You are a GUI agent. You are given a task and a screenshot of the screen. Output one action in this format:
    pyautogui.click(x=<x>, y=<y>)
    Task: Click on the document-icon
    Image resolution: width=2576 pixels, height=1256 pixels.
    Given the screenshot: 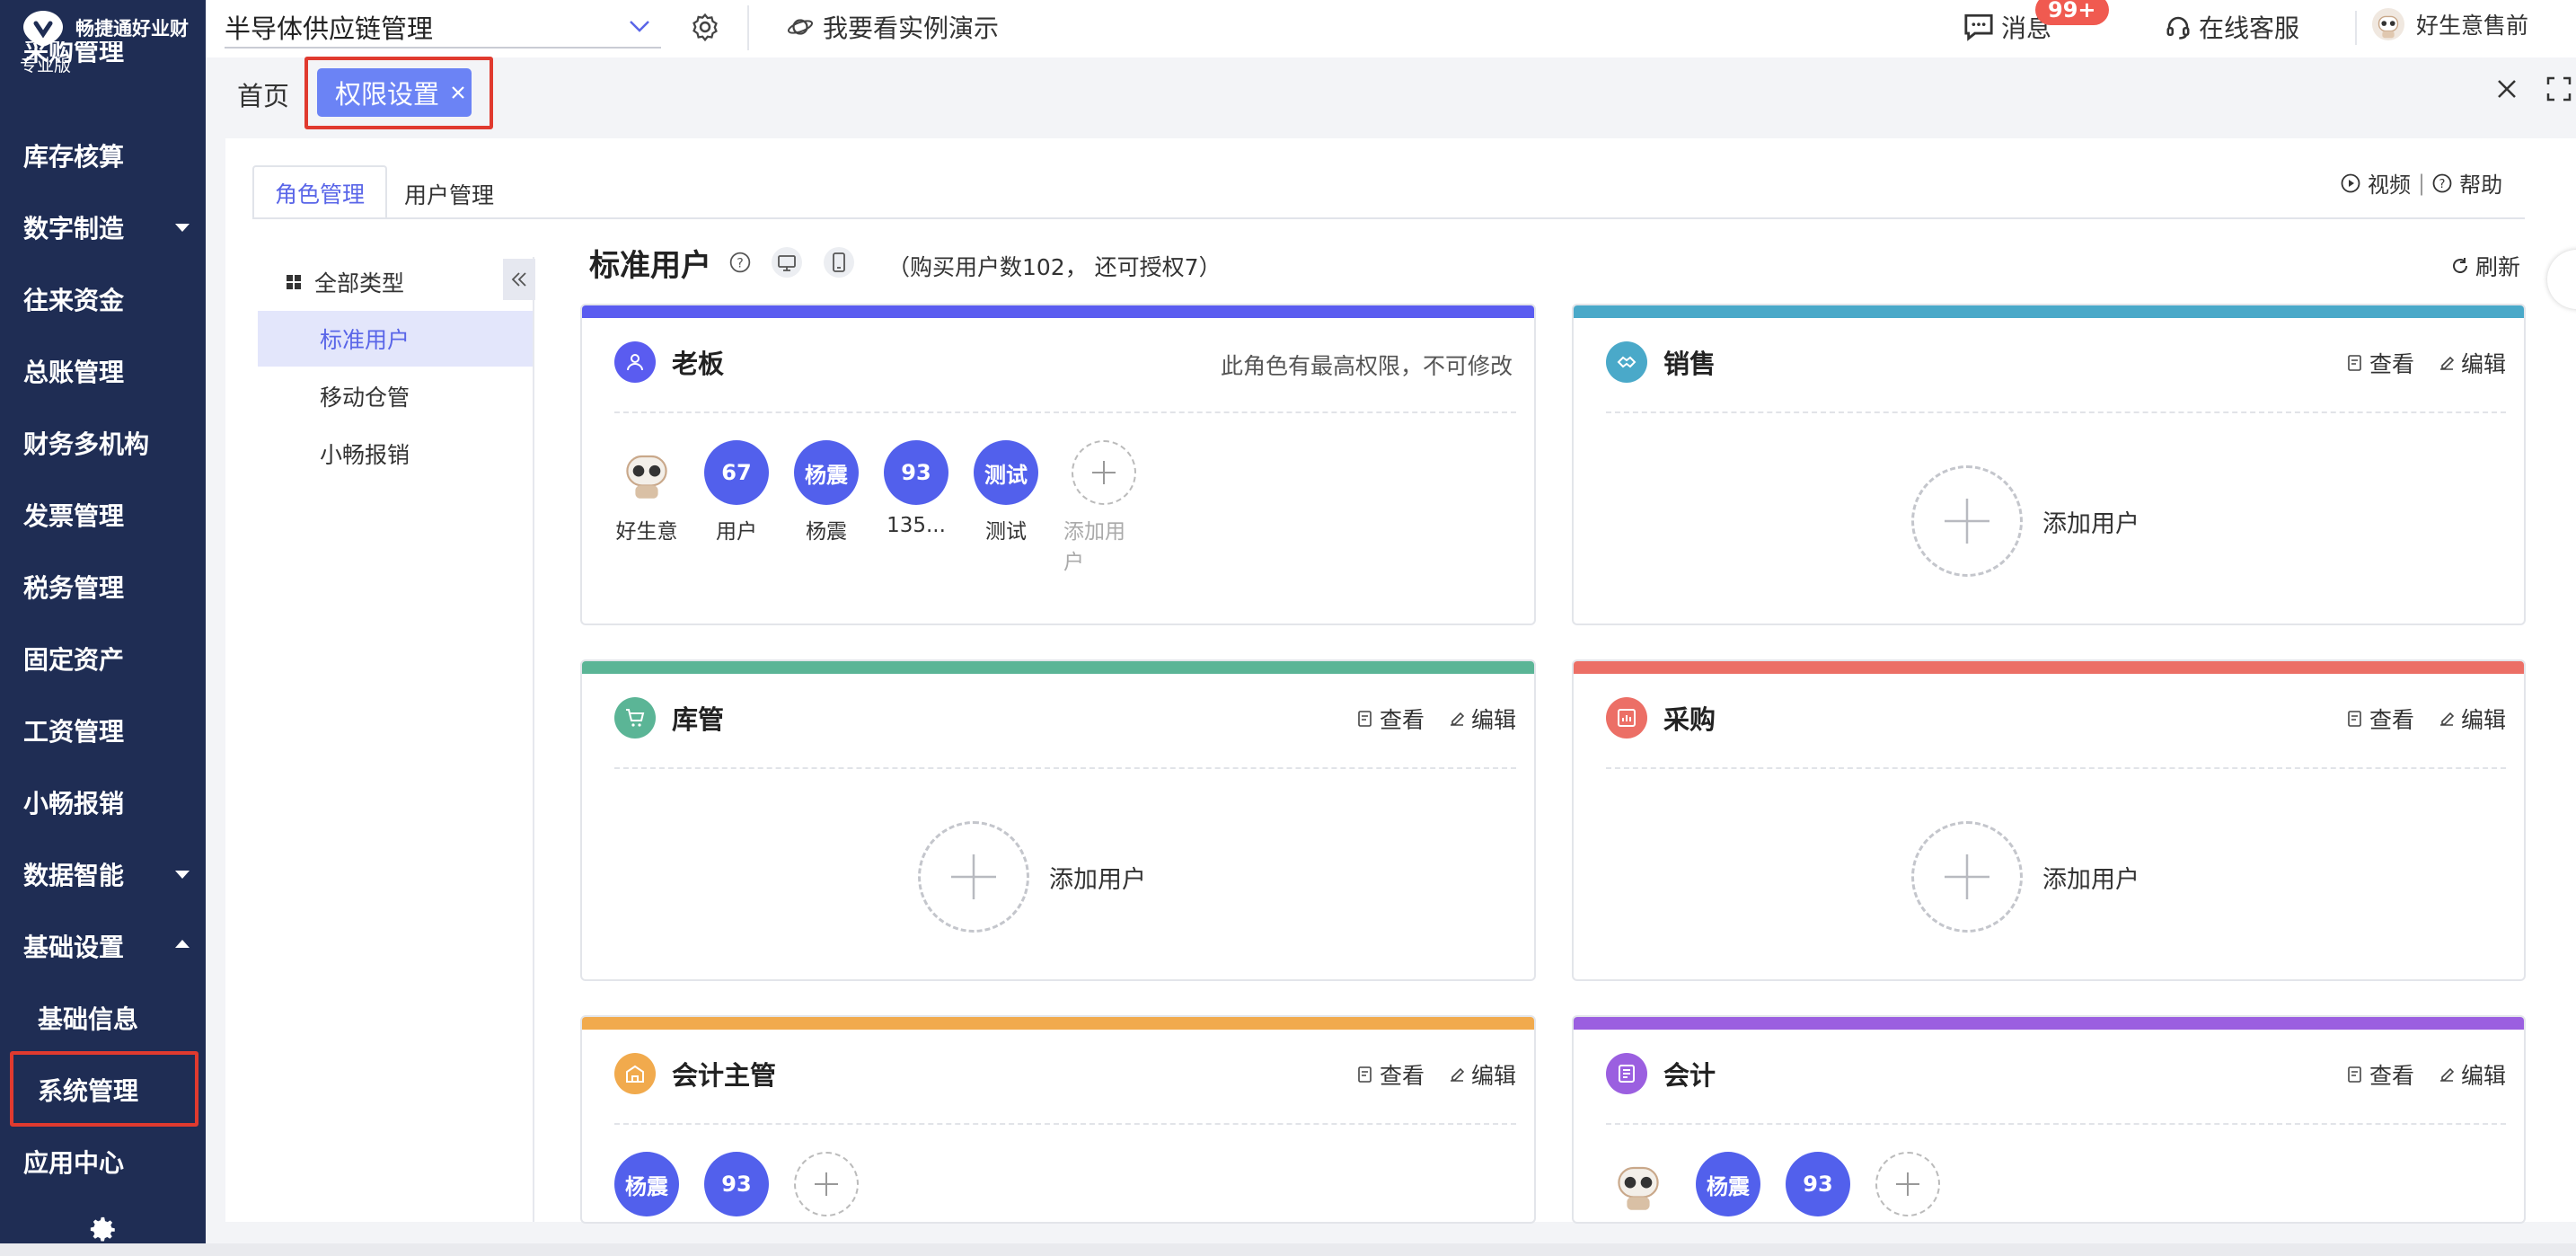 What is the action you would take?
    pyautogui.click(x=1365, y=1074)
    